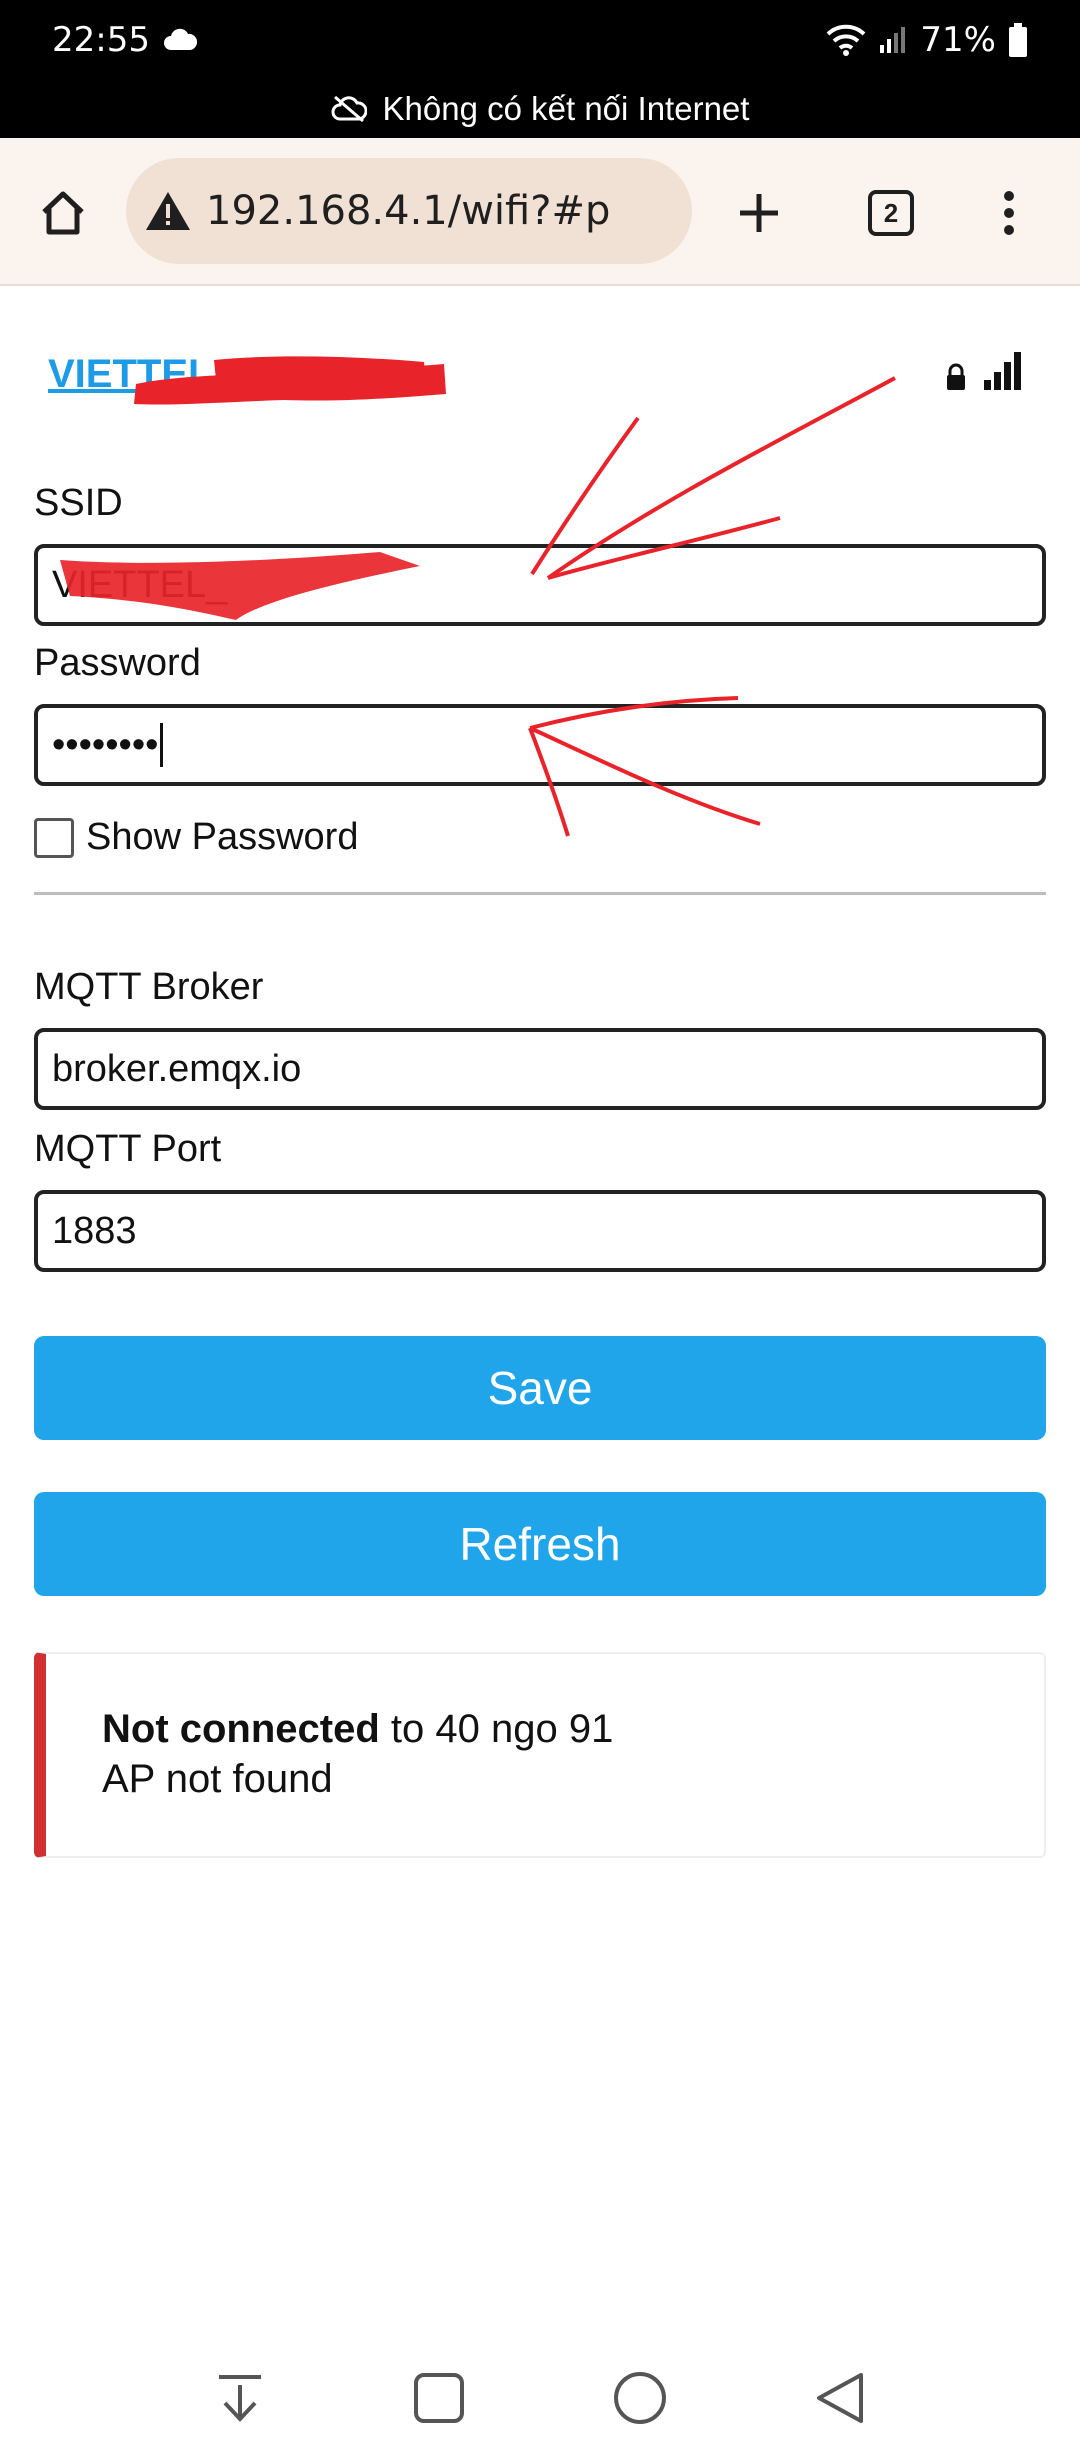  I want to click on offline-banner: Không có kết nối Internet, so click(540, 109).